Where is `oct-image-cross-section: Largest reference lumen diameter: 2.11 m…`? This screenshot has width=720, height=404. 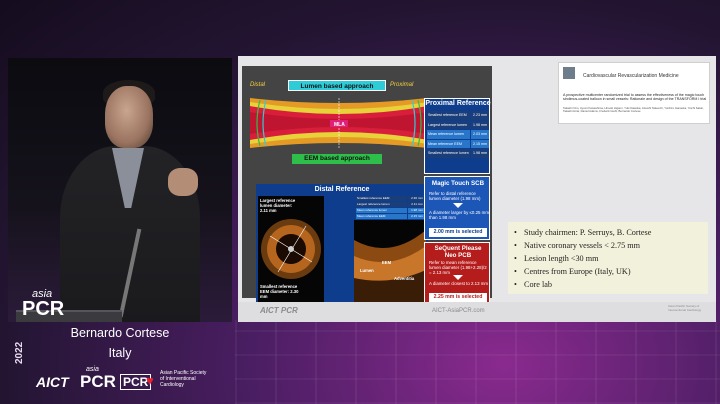 oct-image-cross-section: Largest reference lumen diameter: 2.11 m… is located at coordinates (291, 249).